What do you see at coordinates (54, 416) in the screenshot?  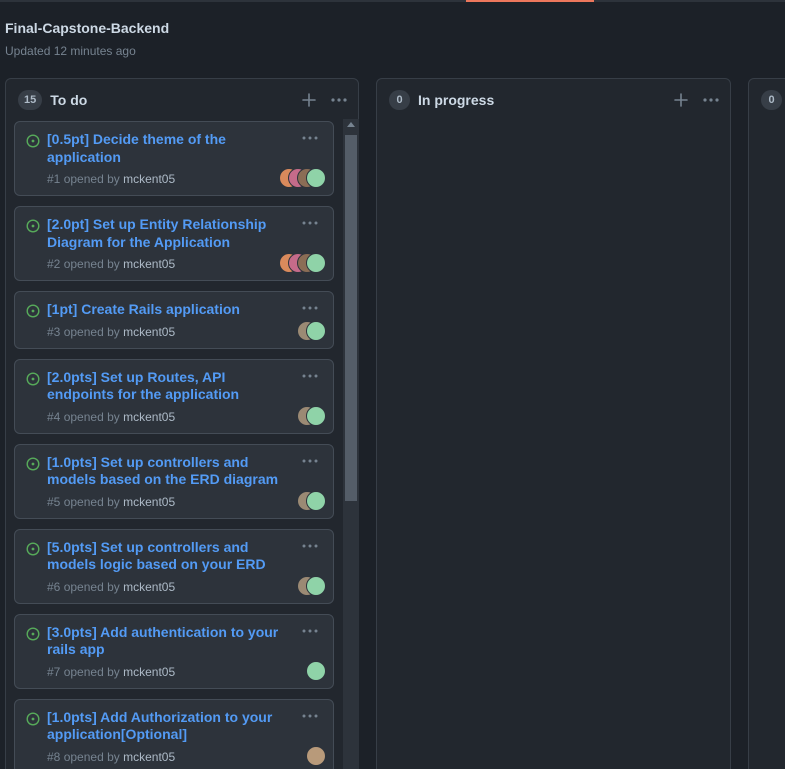 I see `issue-number: #4` at bounding box center [54, 416].